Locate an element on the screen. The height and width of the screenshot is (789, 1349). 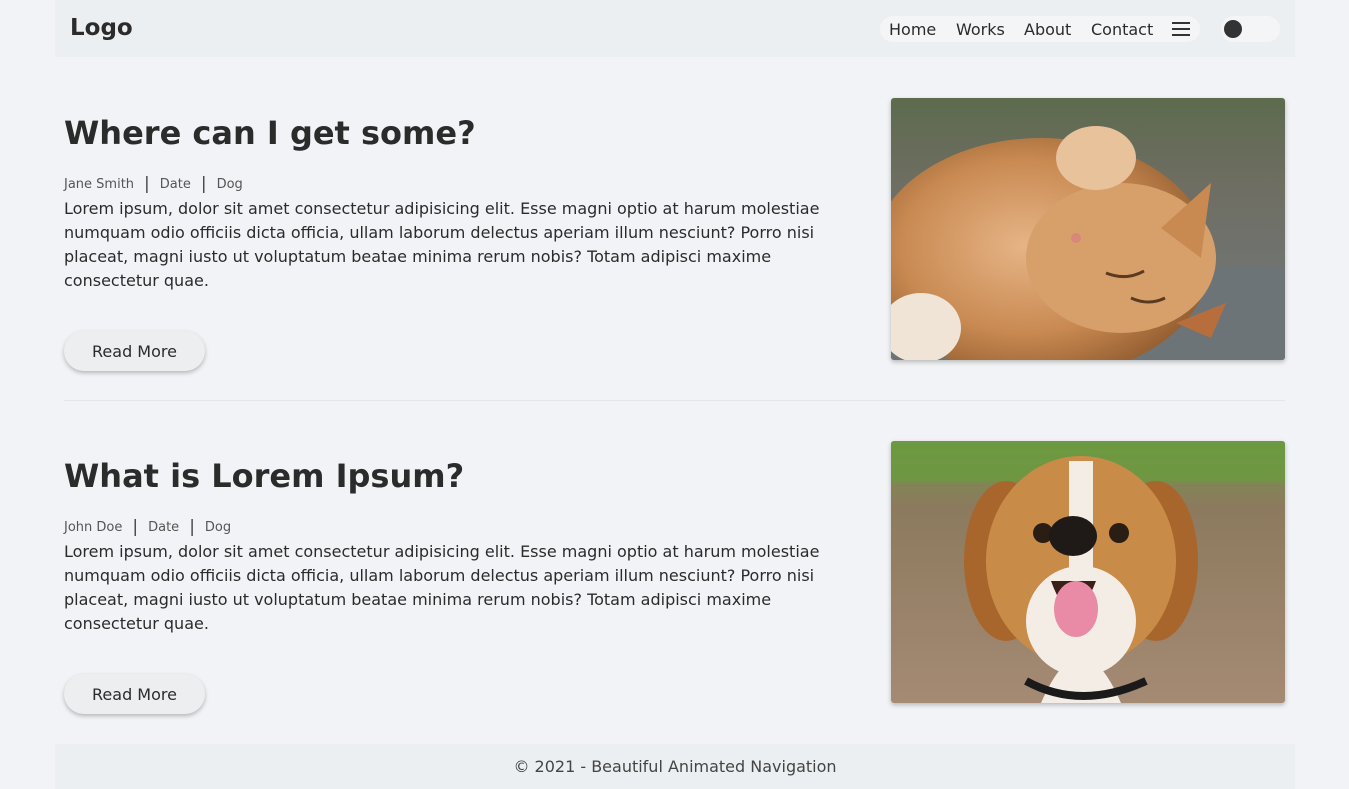
theme-toggle is located at coordinates (1250, 29).